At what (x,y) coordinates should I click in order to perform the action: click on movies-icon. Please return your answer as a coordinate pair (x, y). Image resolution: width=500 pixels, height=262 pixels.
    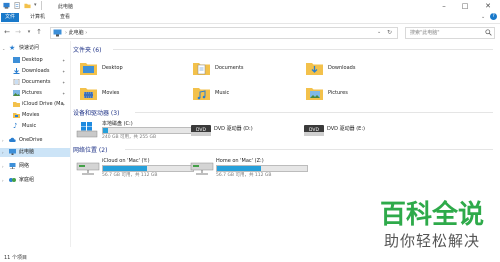
    Looking at the image, I should click on (16, 115).